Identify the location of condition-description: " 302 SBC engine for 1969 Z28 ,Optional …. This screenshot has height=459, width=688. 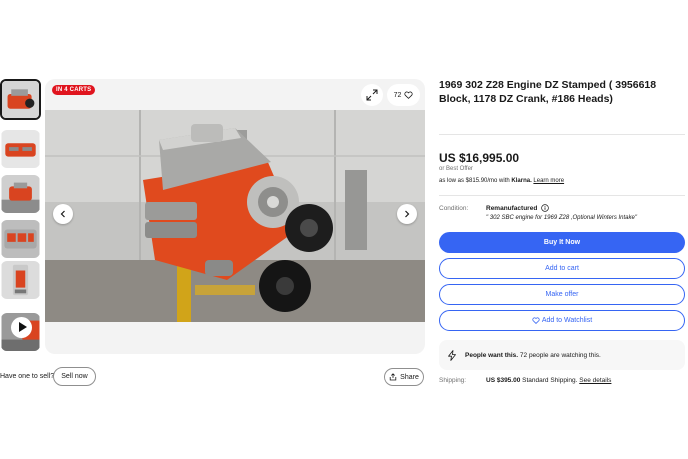
(561, 218).